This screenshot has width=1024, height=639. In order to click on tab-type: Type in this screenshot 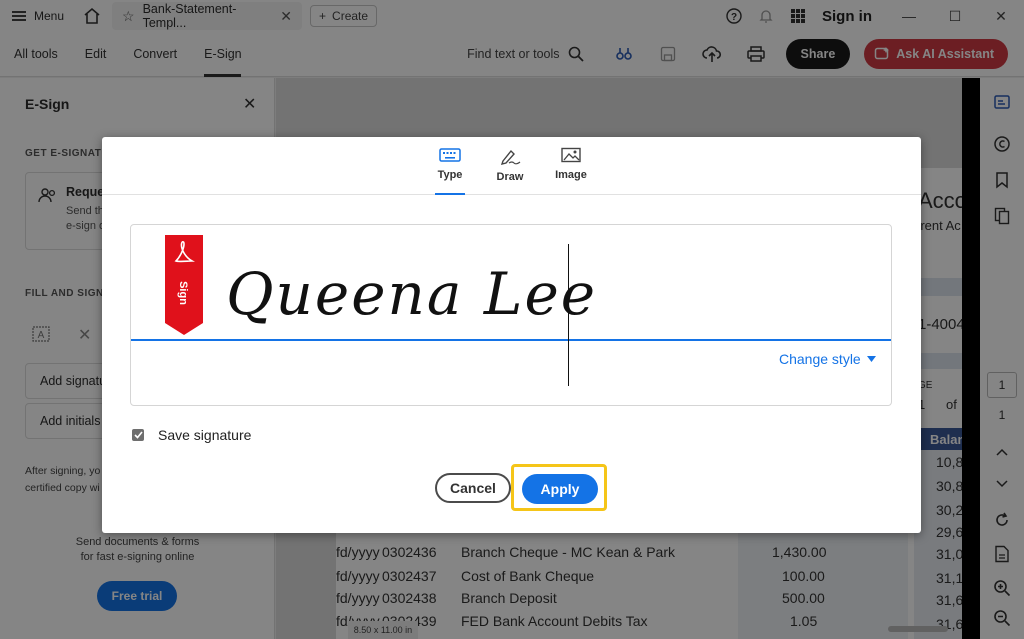, I will do `click(450, 171)`.